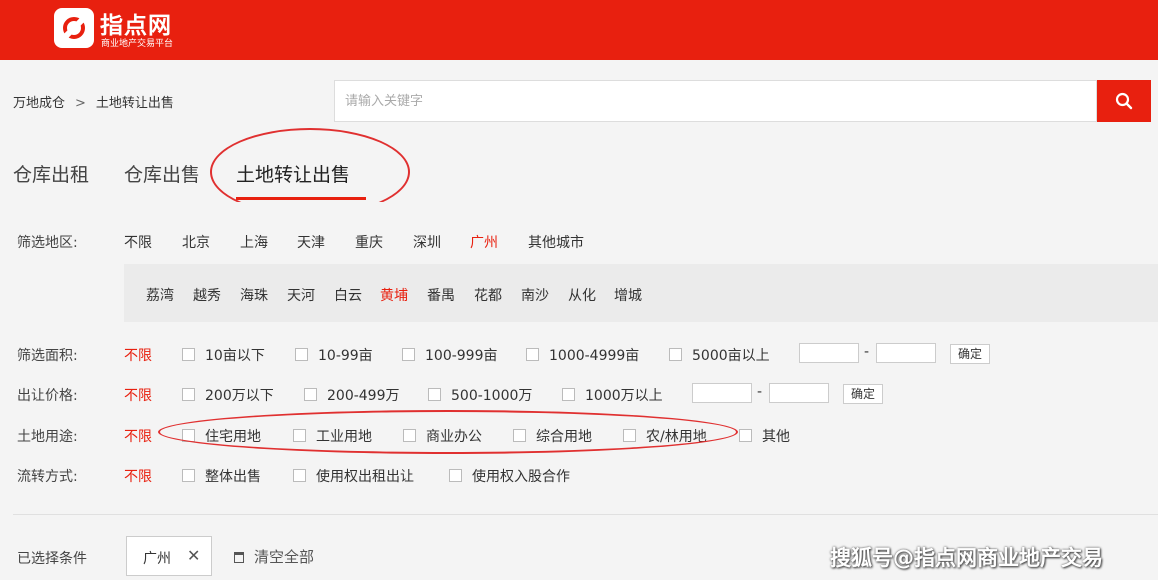  Describe the element at coordinates (235, 356) in the screenshot. I see `checkbox-label: 10亩以下` at that location.